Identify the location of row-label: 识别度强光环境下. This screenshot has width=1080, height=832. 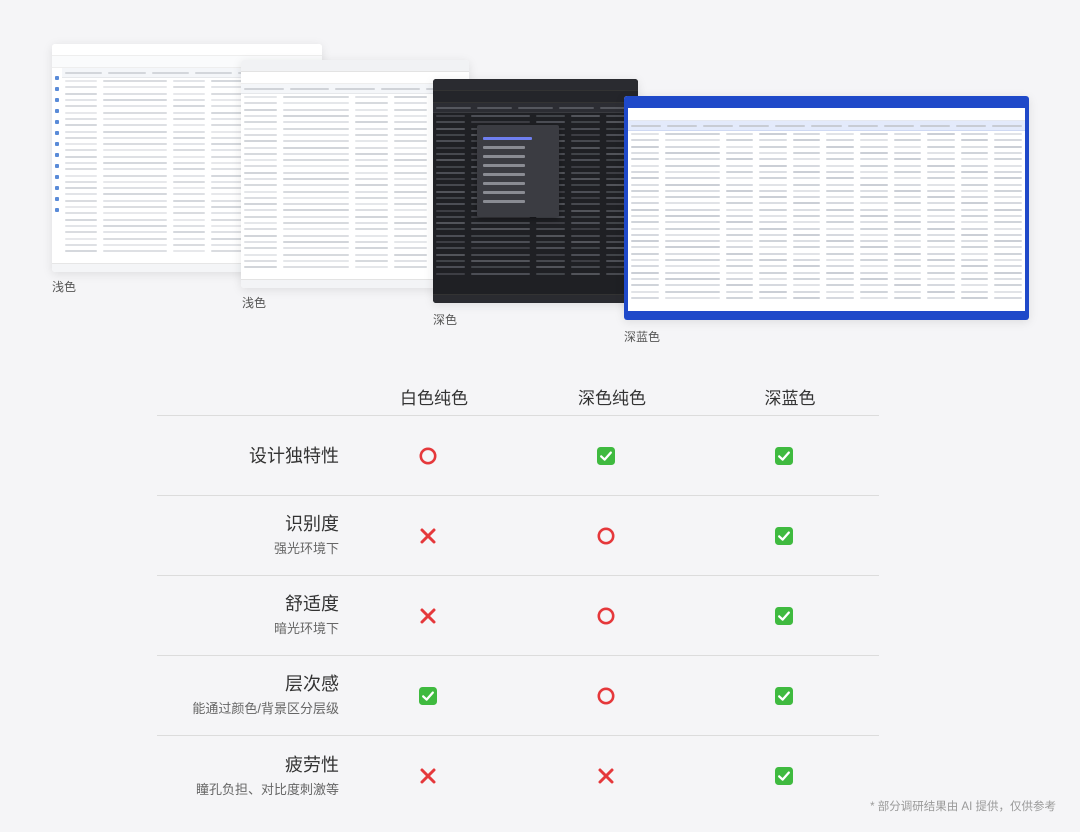
(248, 535).